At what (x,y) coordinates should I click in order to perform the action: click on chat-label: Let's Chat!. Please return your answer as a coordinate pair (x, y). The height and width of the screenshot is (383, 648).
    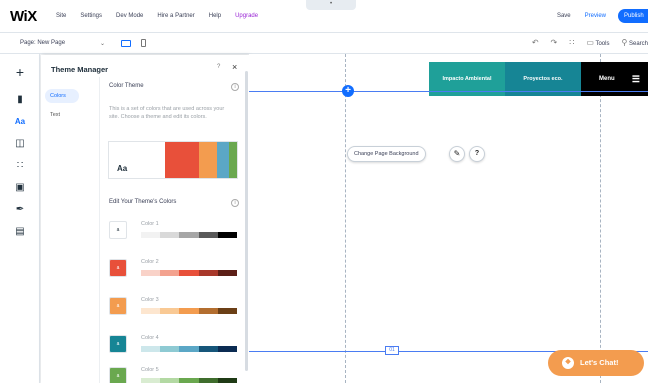
    Looking at the image, I should click on (599, 362).